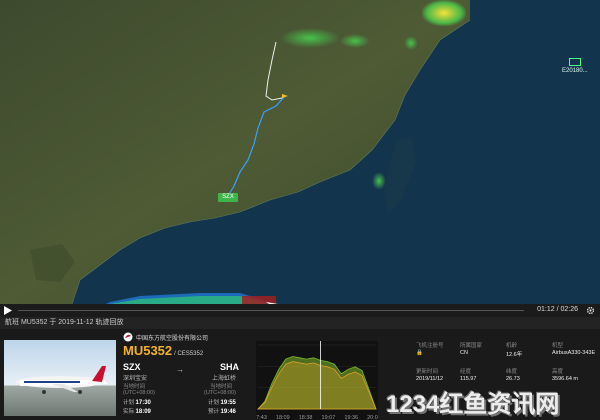  What do you see at coordinates (261, 417) in the screenshot?
I see `chart-x-tick: 17:43` at bounding box center [261, 417].